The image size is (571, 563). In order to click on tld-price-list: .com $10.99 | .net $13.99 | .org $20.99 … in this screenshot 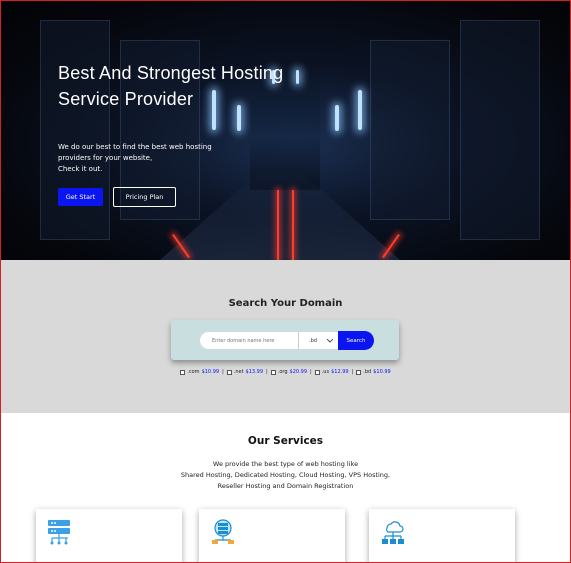, I will do `click(285, 372)`.